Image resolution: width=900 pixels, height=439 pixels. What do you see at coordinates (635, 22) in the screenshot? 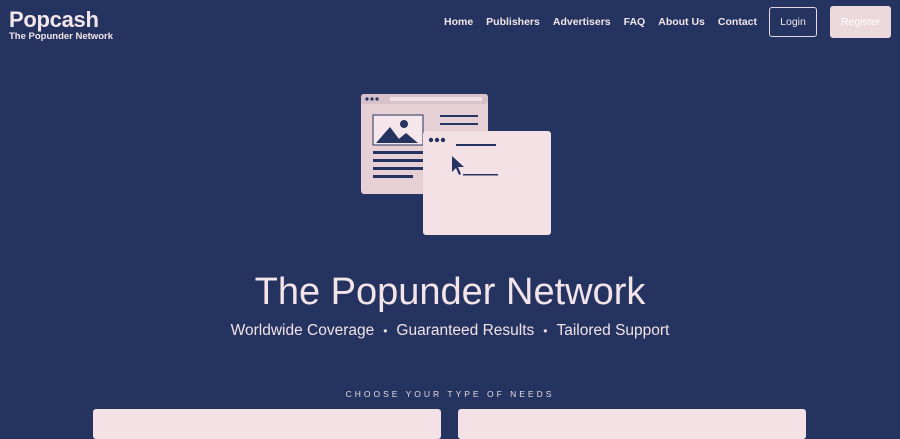
I see `nav-faq: FAQ` at bounding box center [635, 22].